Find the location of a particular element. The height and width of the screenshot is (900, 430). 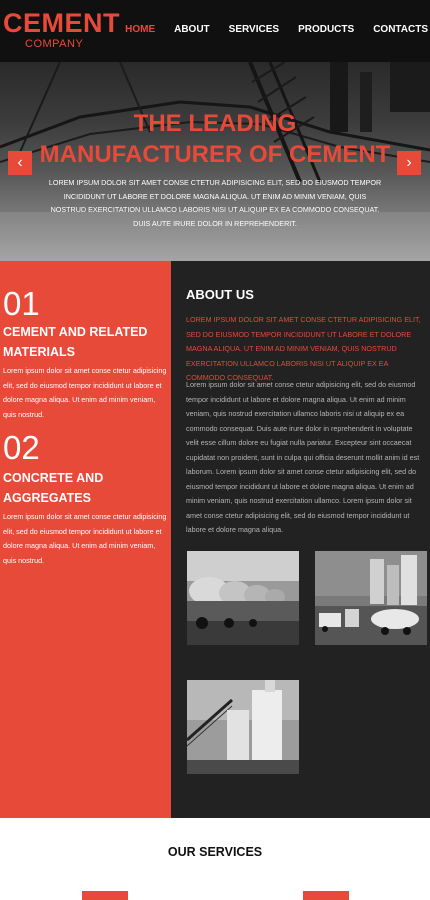

feature-title: CONCRETE AND AGGREGATES is located at coordinates (53, 488).